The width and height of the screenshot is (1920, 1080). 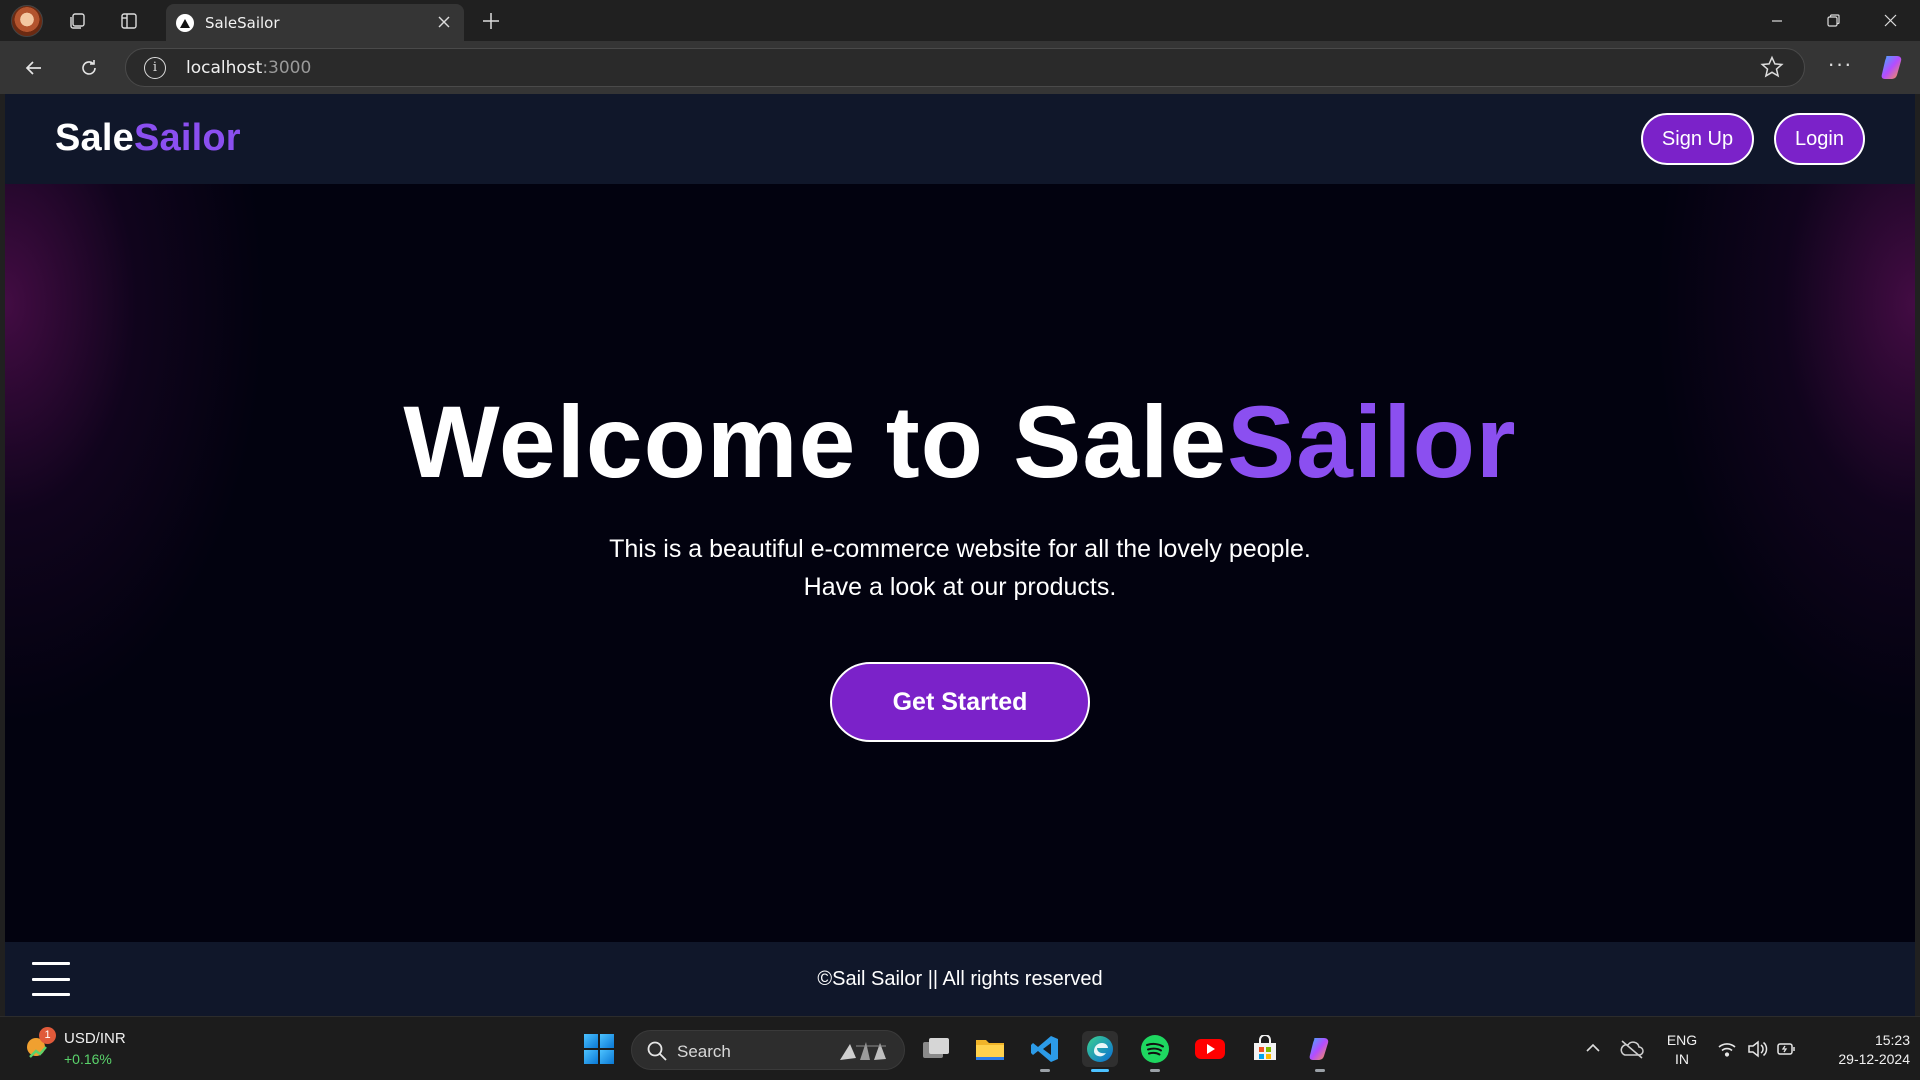 What do you see at coordinates (1874, 1059) in the screenshot?
I see `clock-date: 29-12-2024` at bounding box center [1874, 1059].